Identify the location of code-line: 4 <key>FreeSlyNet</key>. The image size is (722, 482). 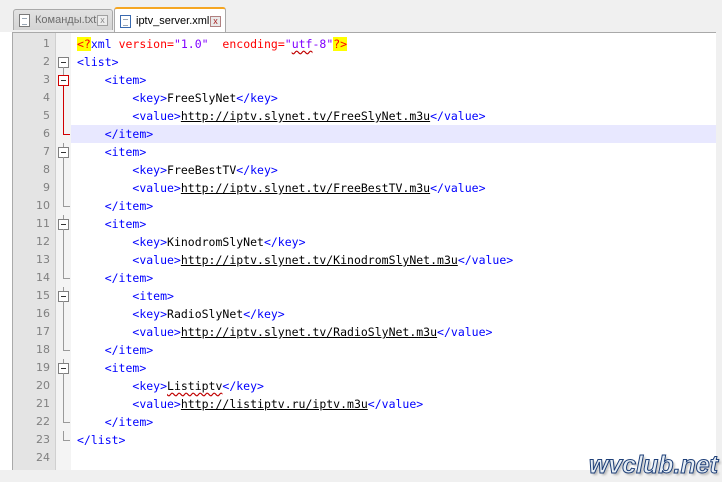
(365, 98).